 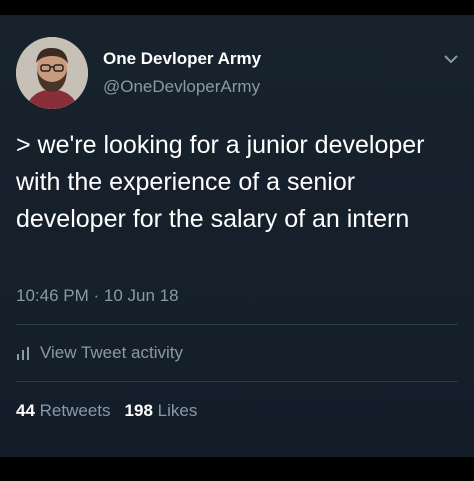 I want to click on likes-count: 198, so click(x=138, y=410).